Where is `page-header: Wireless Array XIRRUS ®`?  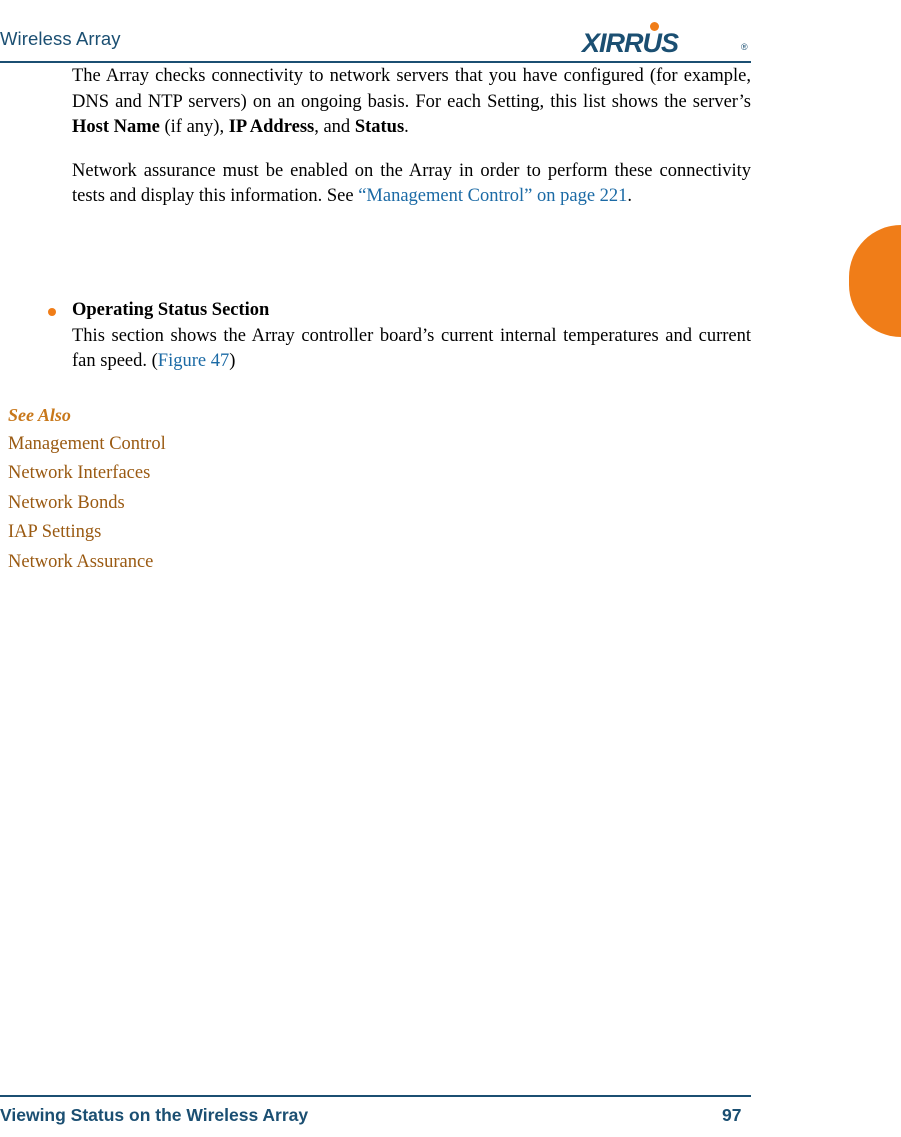 page-header: Wireless Array XIRRUS ® is located at coordinates (450, 38).